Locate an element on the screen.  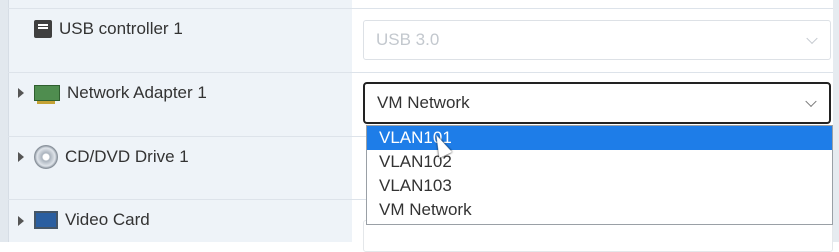
usb-type-select: USB 3.0 is located at coordinates (597, 40).